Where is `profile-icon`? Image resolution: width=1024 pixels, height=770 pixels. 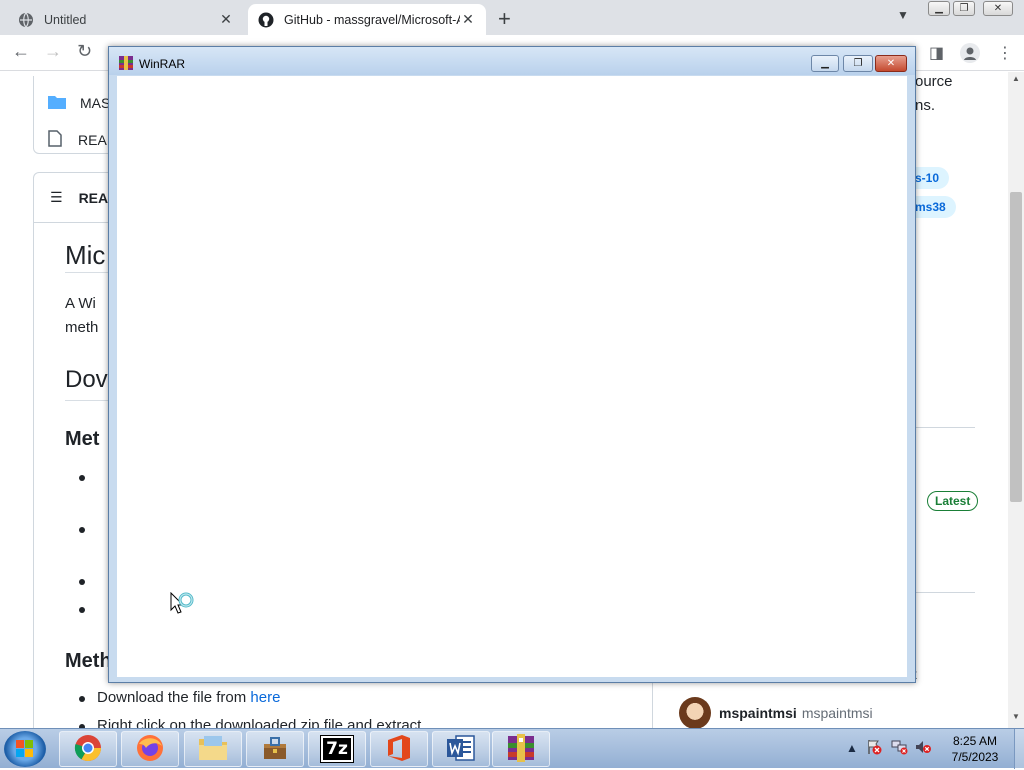
profile-icon is located at coordinates (970, 55).